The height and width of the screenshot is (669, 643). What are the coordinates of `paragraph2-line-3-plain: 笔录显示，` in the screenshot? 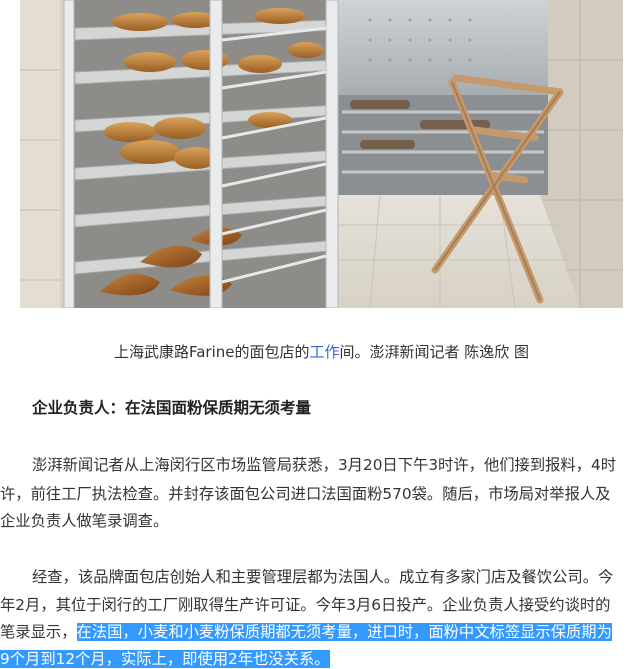 It's located at (38, 632).